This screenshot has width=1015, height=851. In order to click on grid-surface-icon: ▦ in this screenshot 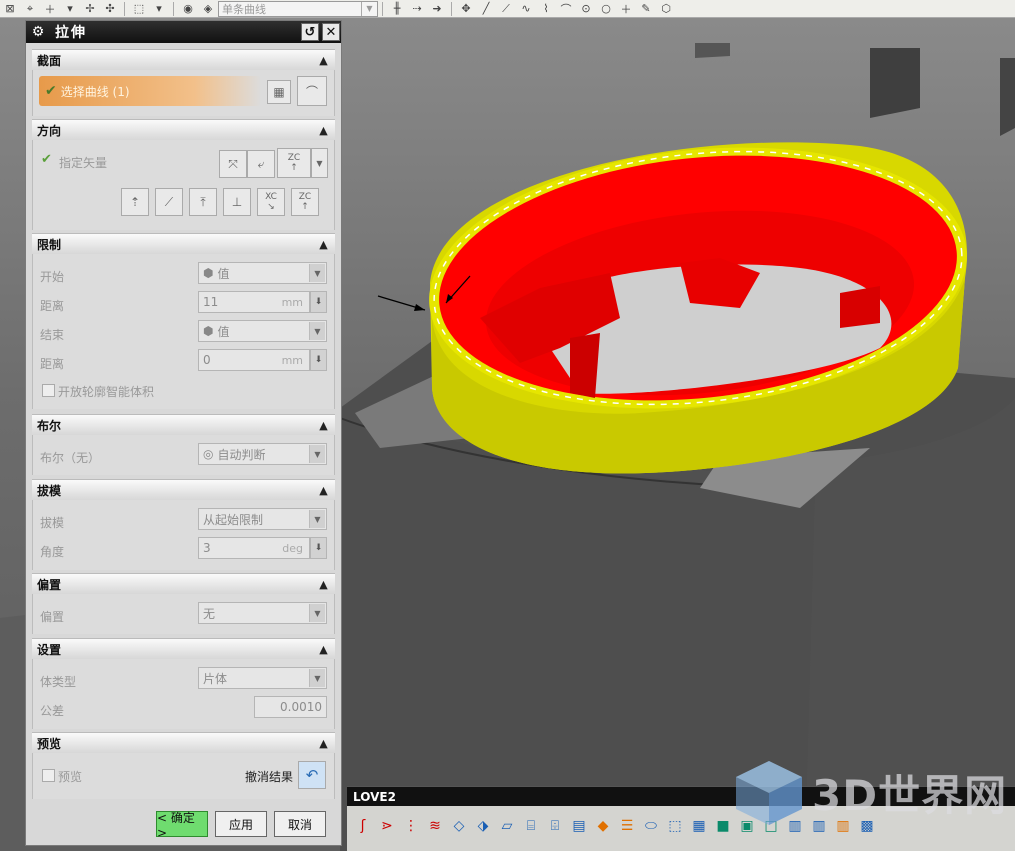, I will do `click(699, 826)`.